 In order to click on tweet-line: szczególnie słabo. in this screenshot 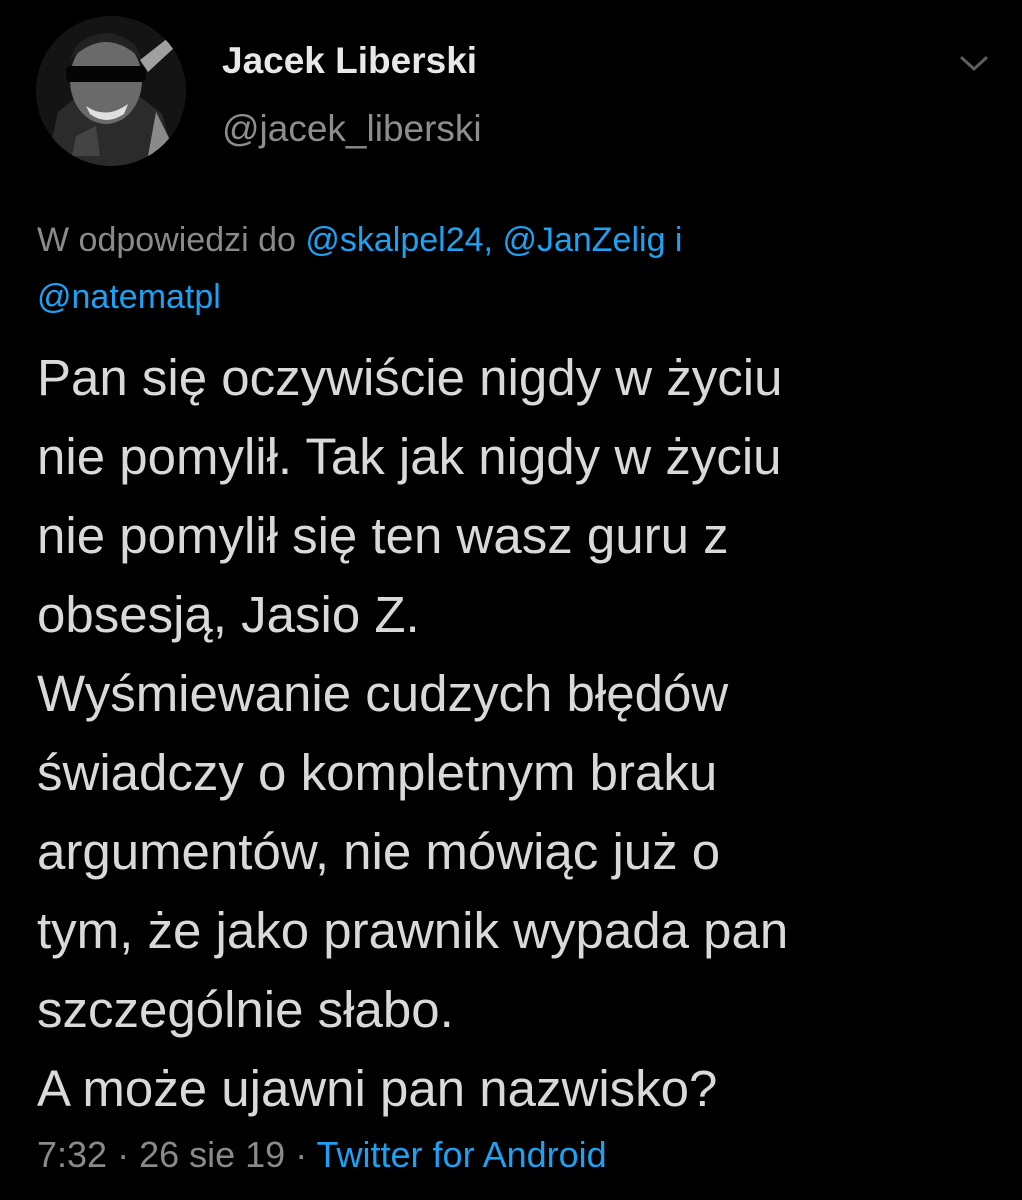, I will do `click(245, 1009)`.